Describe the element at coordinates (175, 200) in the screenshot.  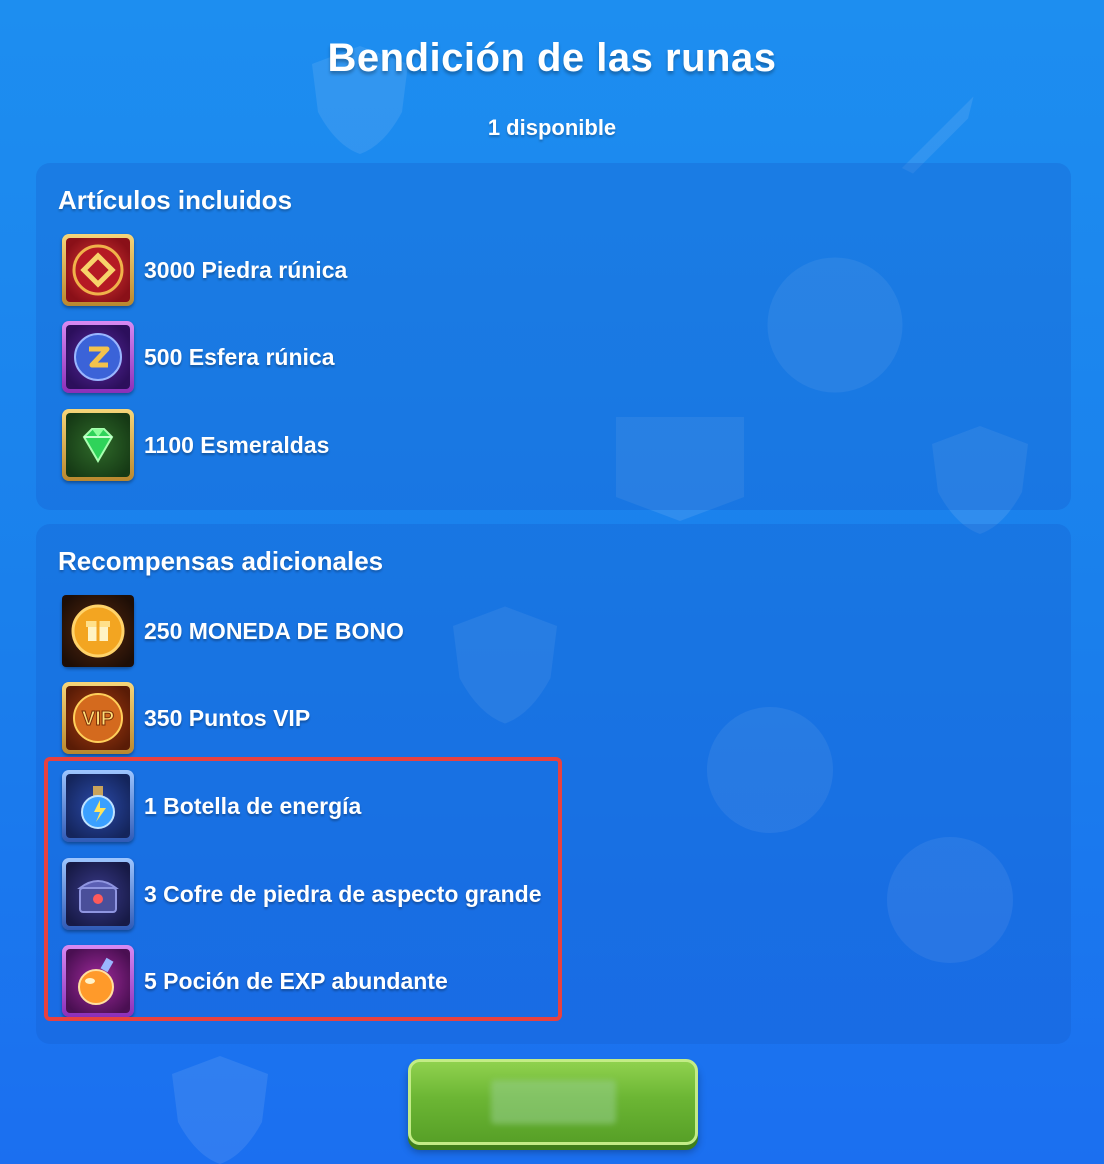
I see `included-items-title: Artículos incluidos` at that location.